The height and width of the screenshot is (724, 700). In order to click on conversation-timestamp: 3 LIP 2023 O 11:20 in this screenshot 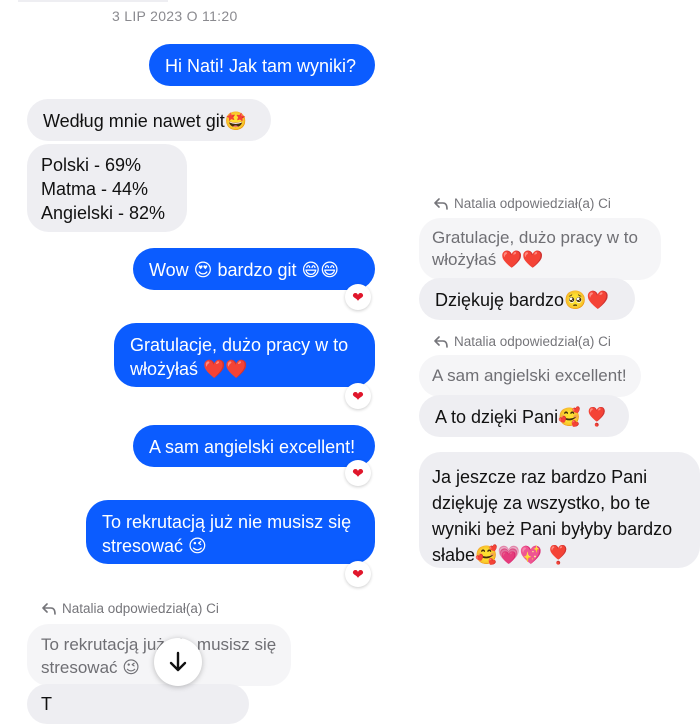, I will do `click(175, 16)`.